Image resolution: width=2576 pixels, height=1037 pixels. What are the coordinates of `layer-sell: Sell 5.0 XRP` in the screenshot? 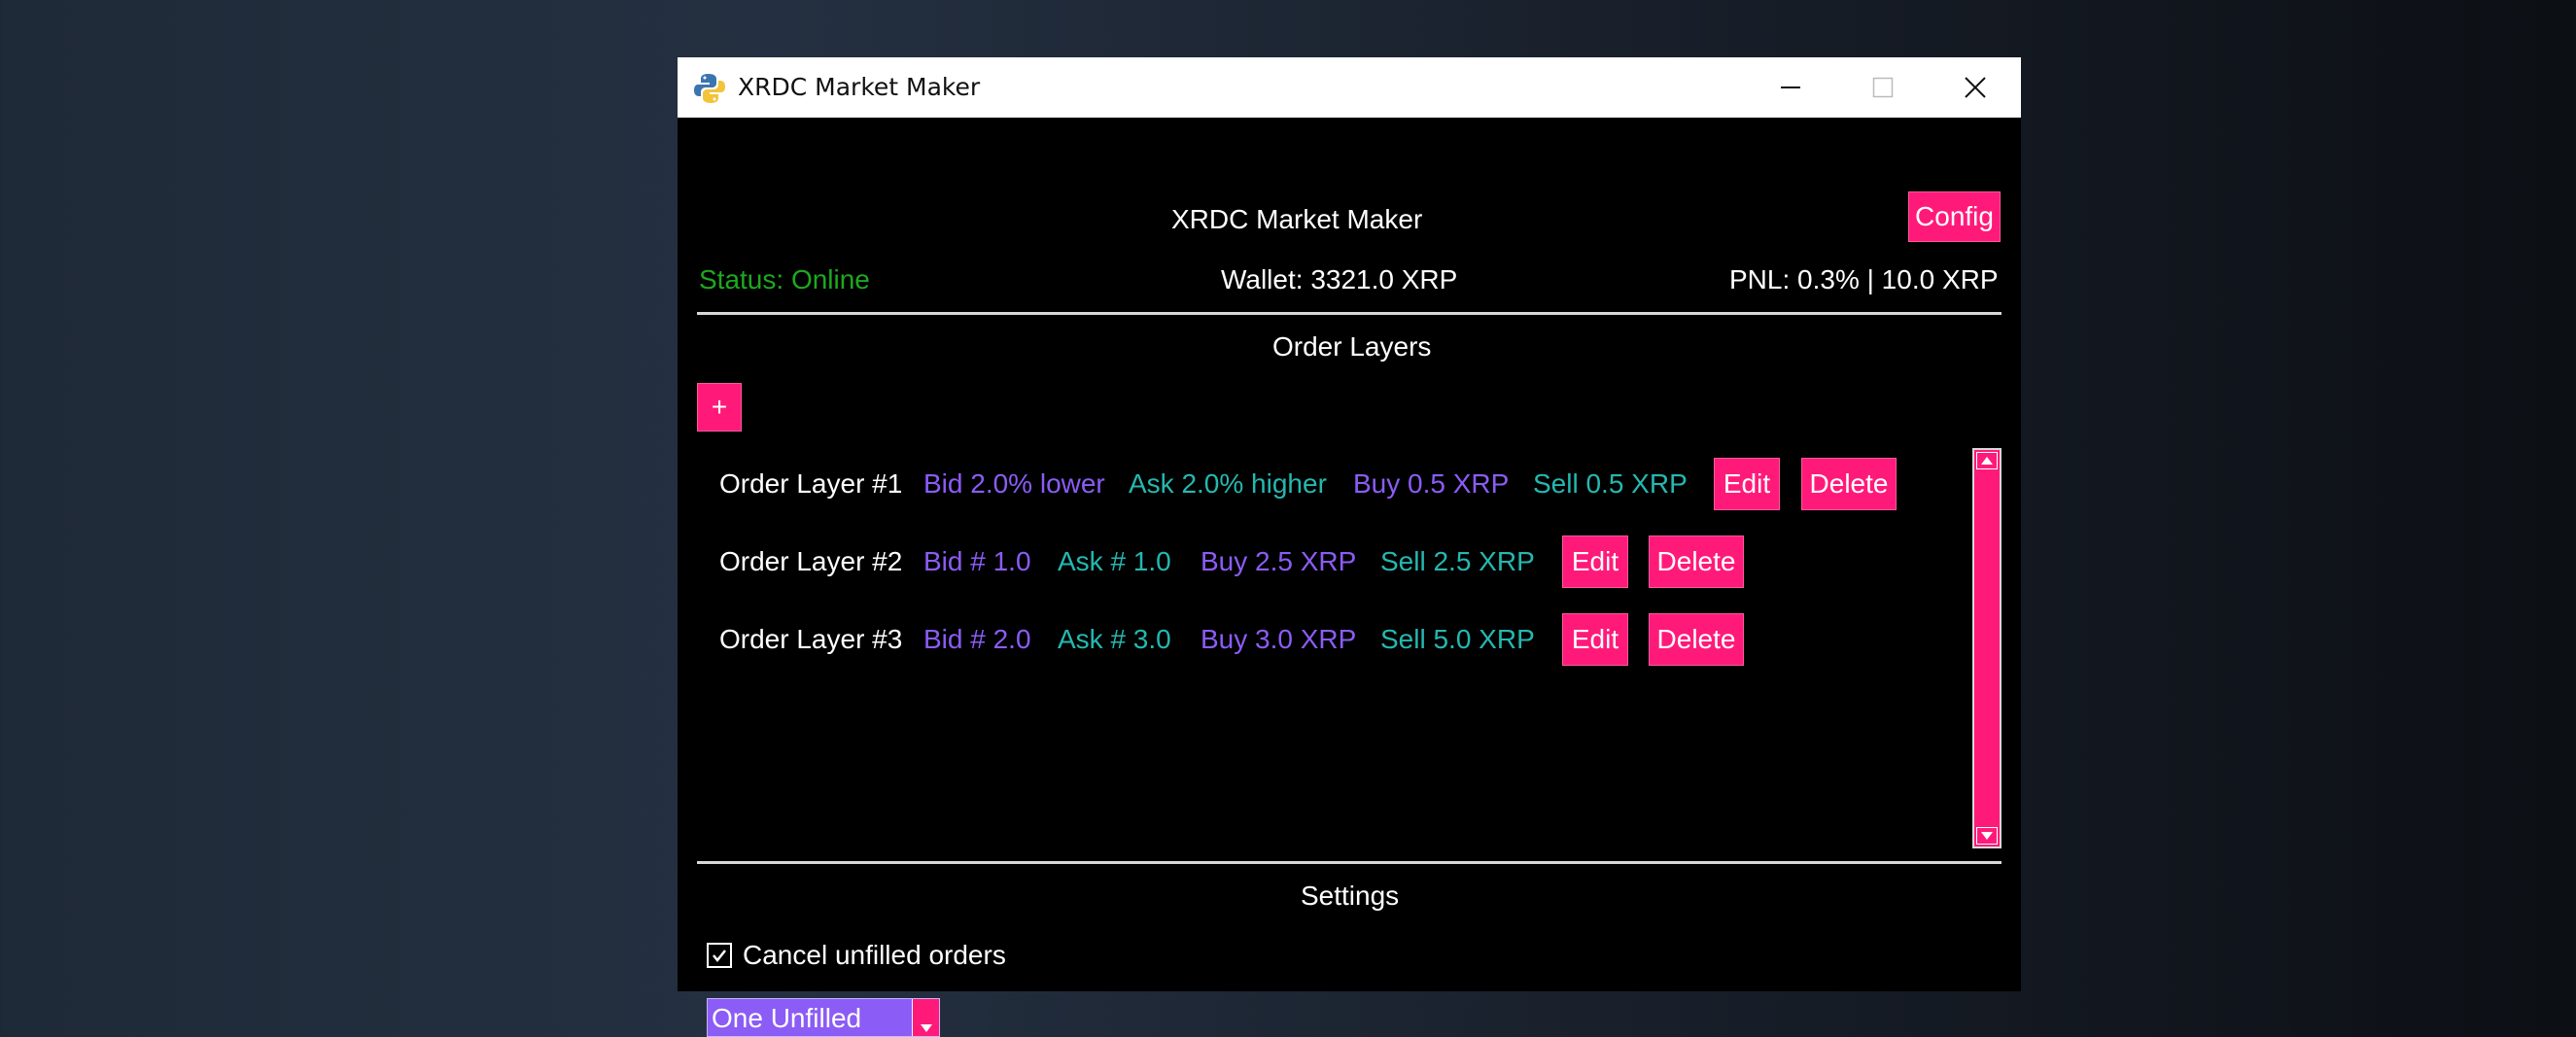 It's located at (1457, 639).